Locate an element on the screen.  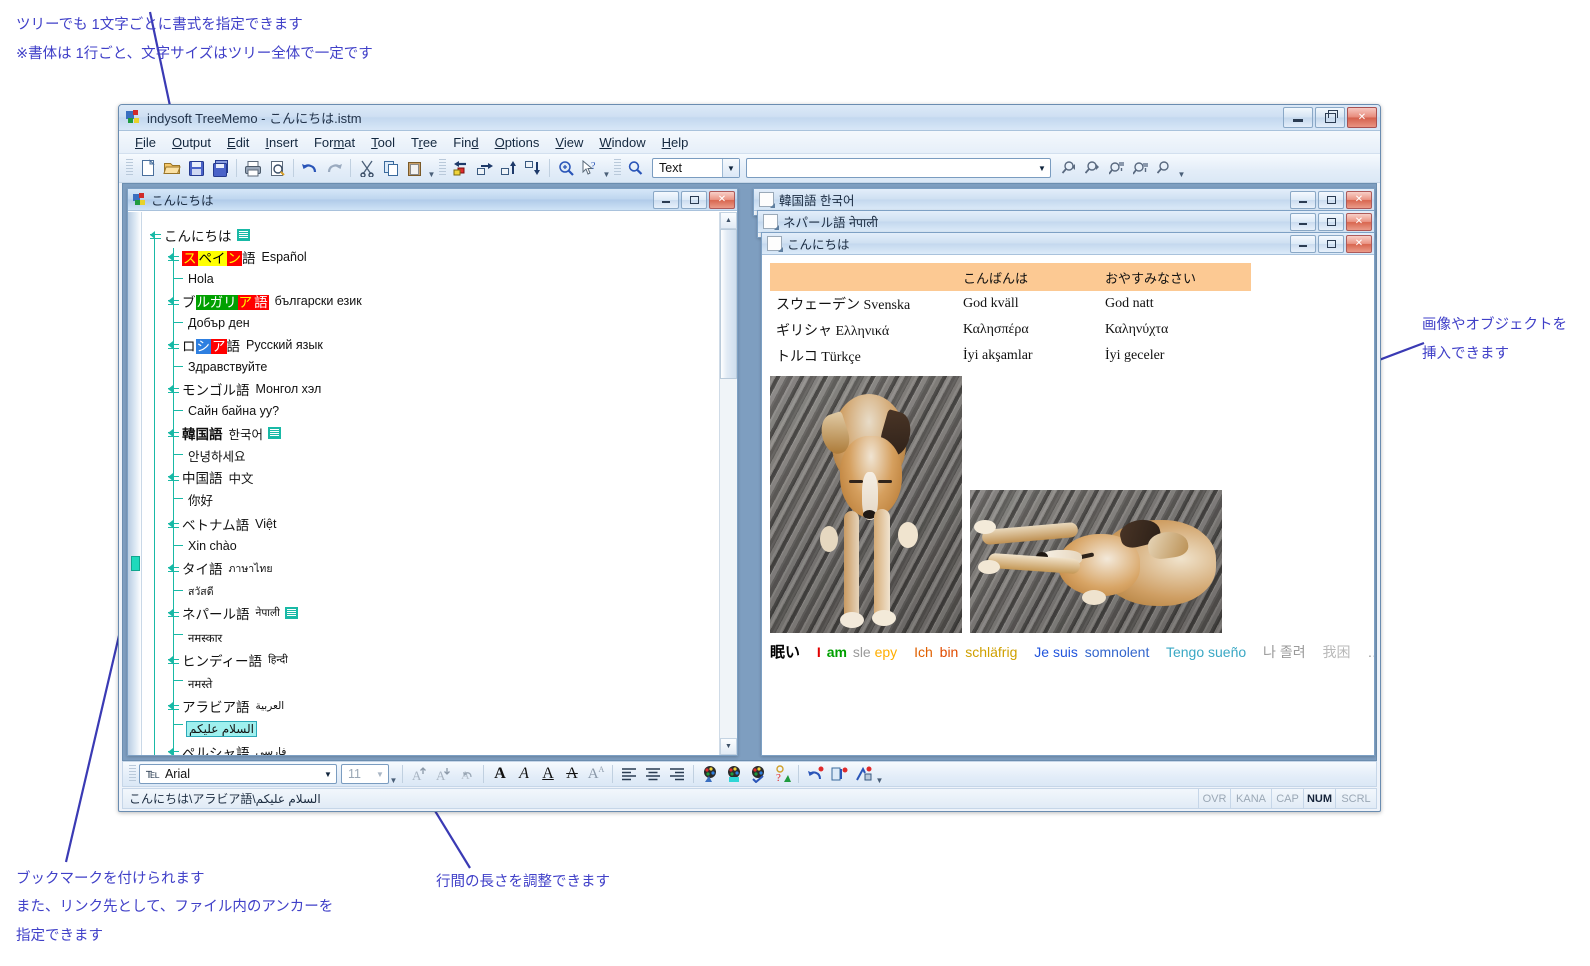
format-toolbar-grip is located at coordinates (132, 774).